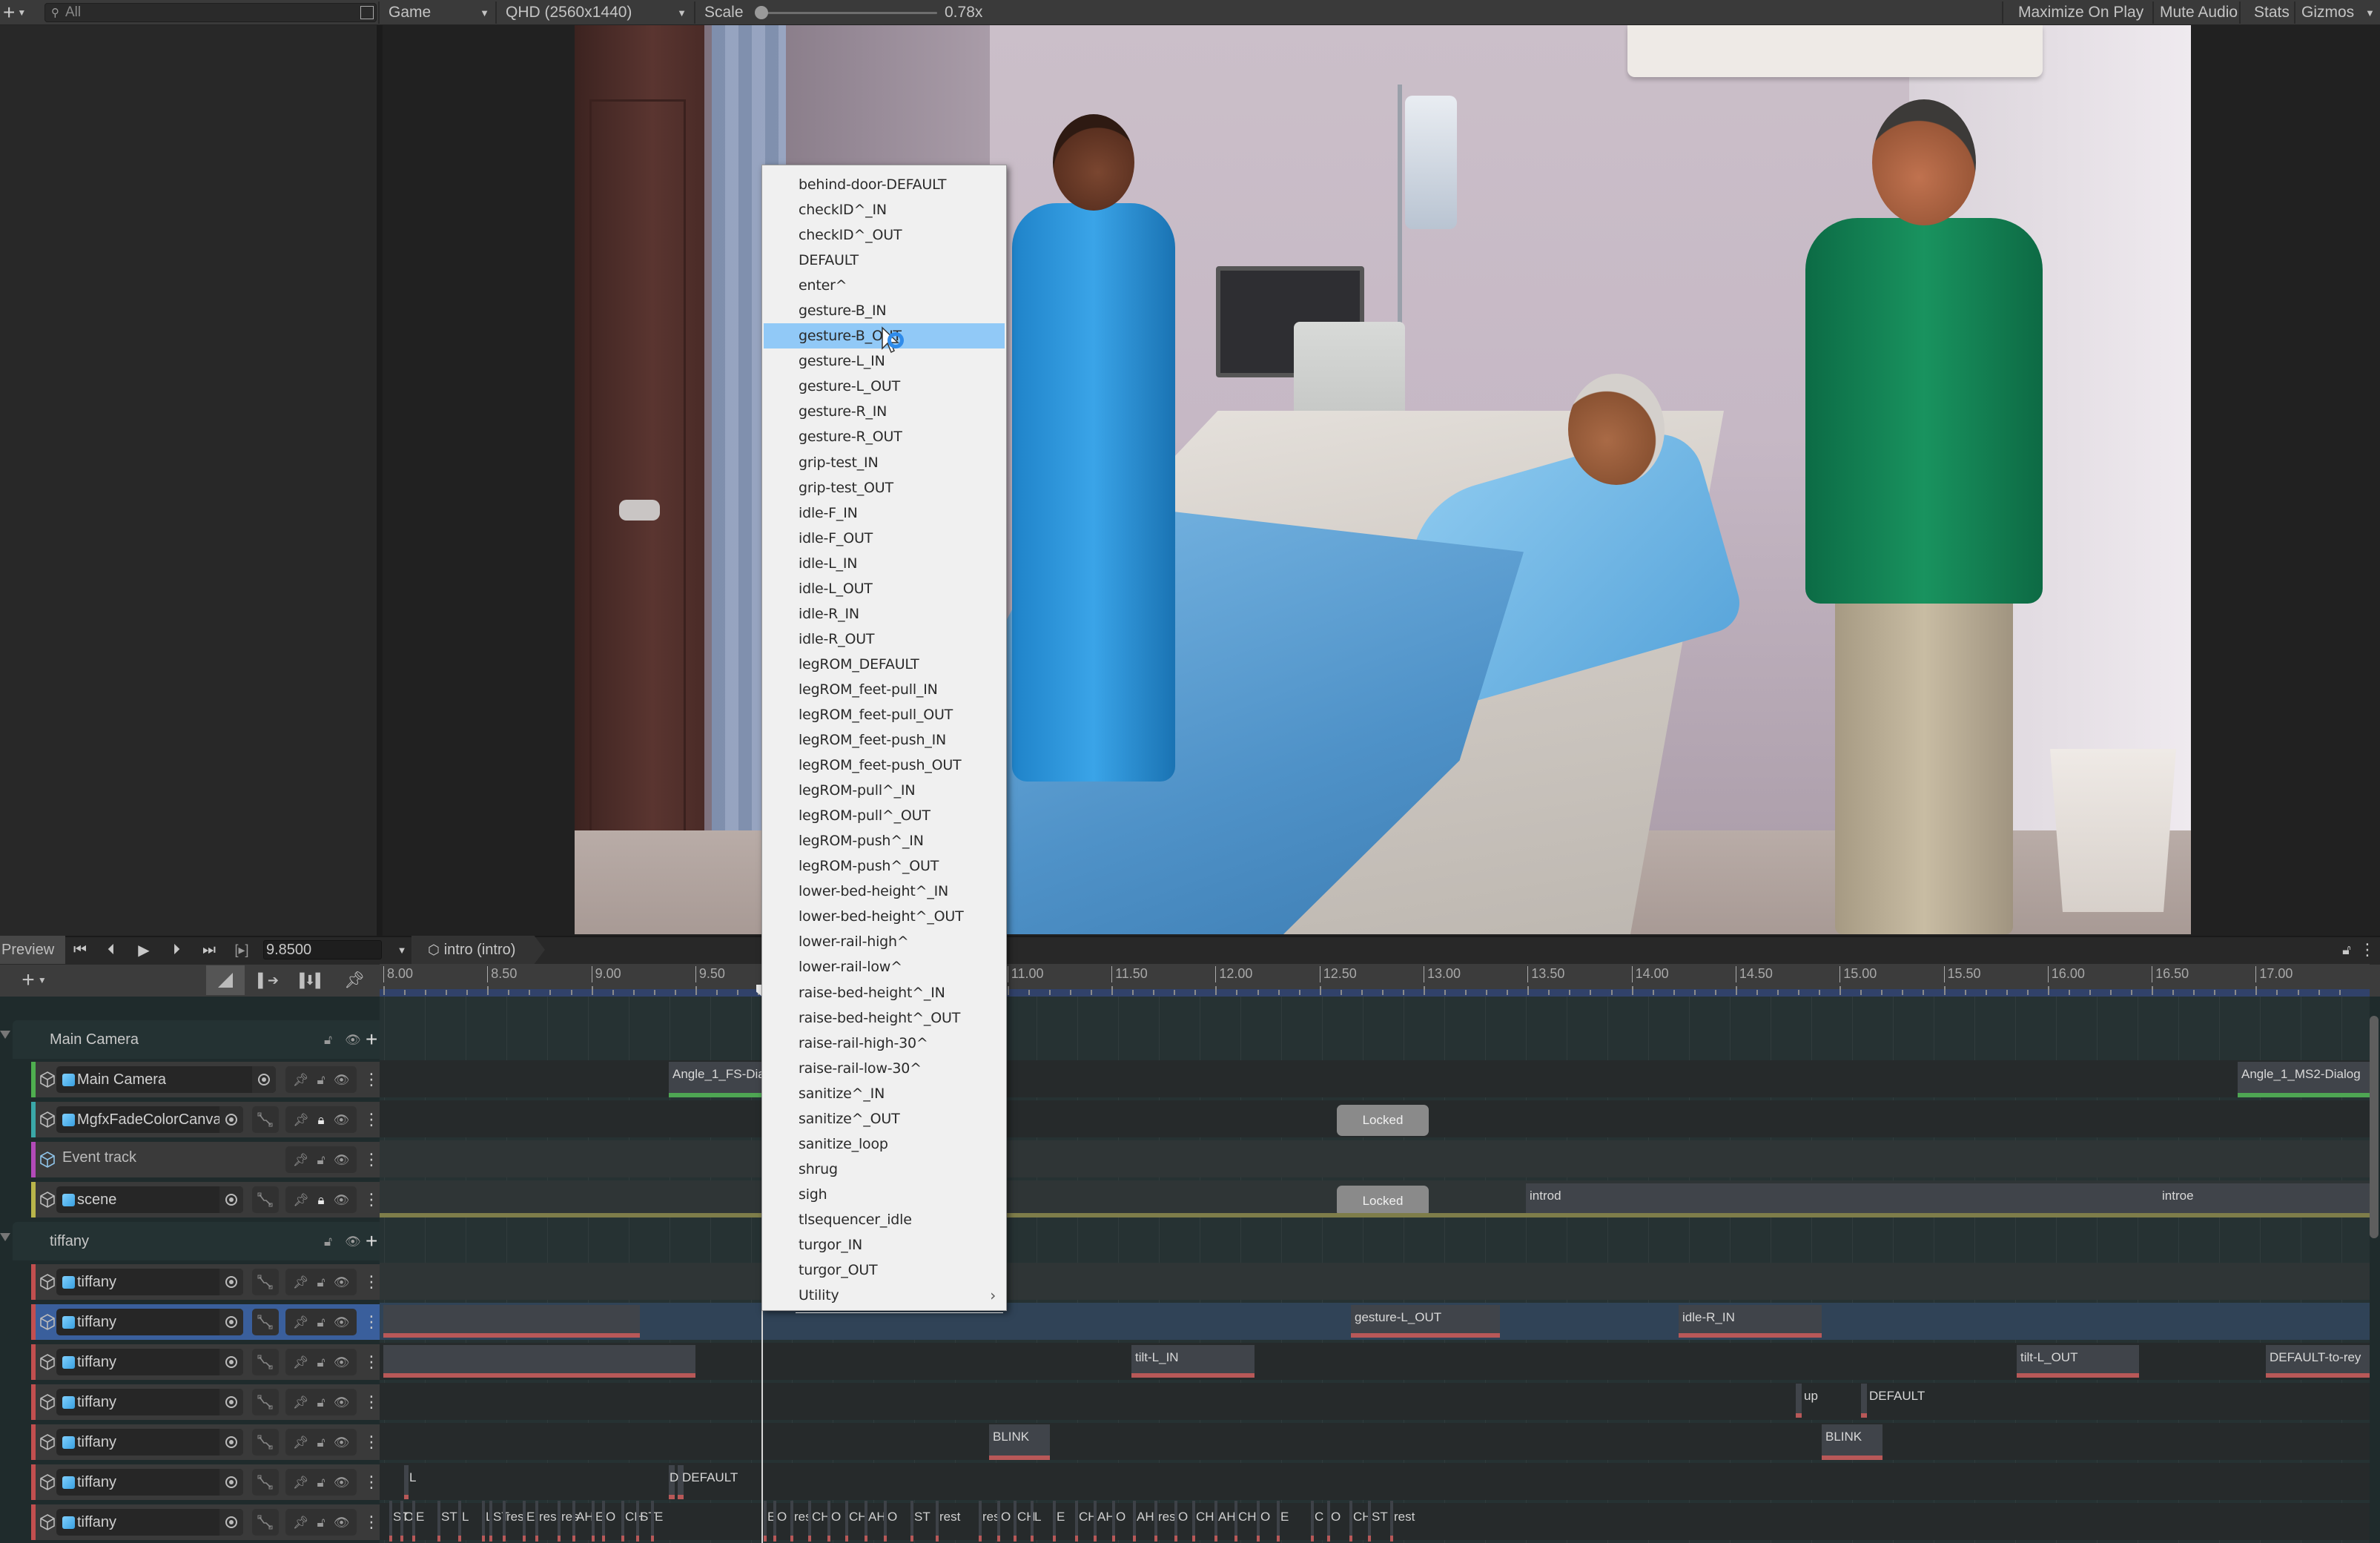 The width and height of the screenshot is (2380, 1543). Describe the element at coordinates (320, 1200) in the screenshot. I see `lock-icon: 🔒︎` at that location.